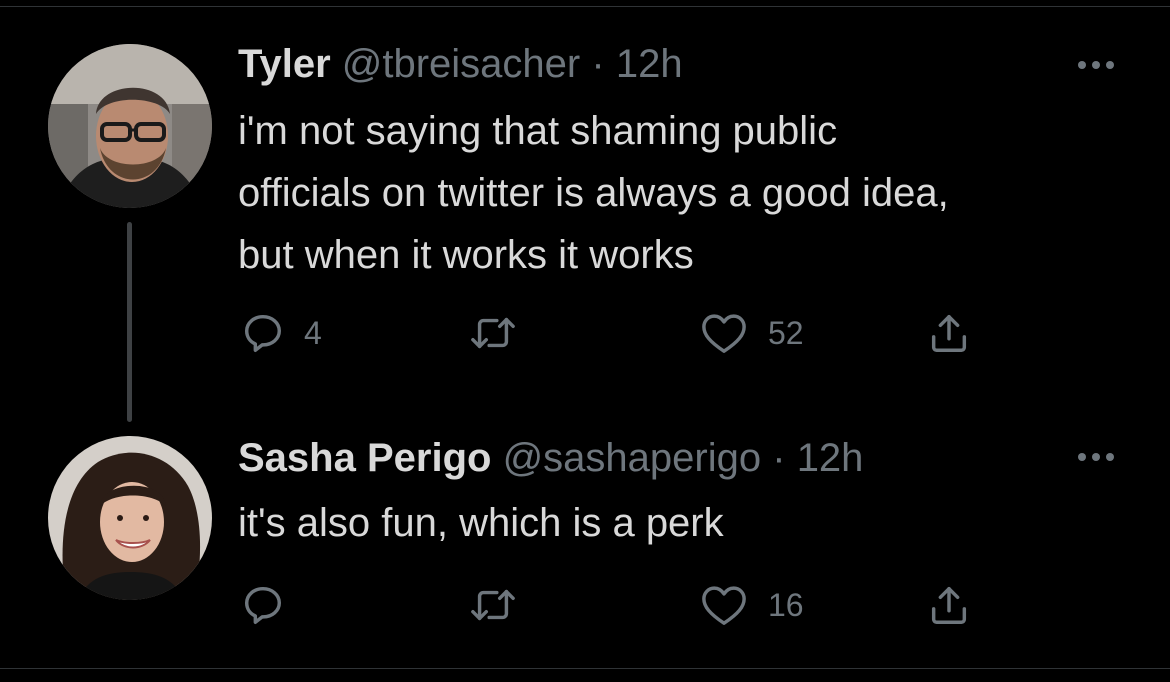 The width and height of the screenshot is (1170, 682). Describe the element at coordinates (364, 458) in the screenshot. I see `display-name: Sasha Perigo` at that location.